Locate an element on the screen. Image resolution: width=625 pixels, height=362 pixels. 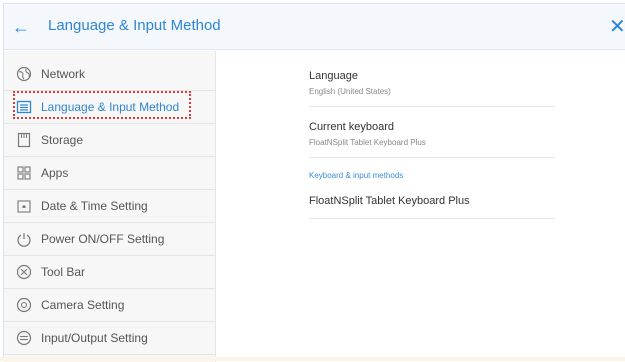
back-button: ← is located at coordinates (21, 27).